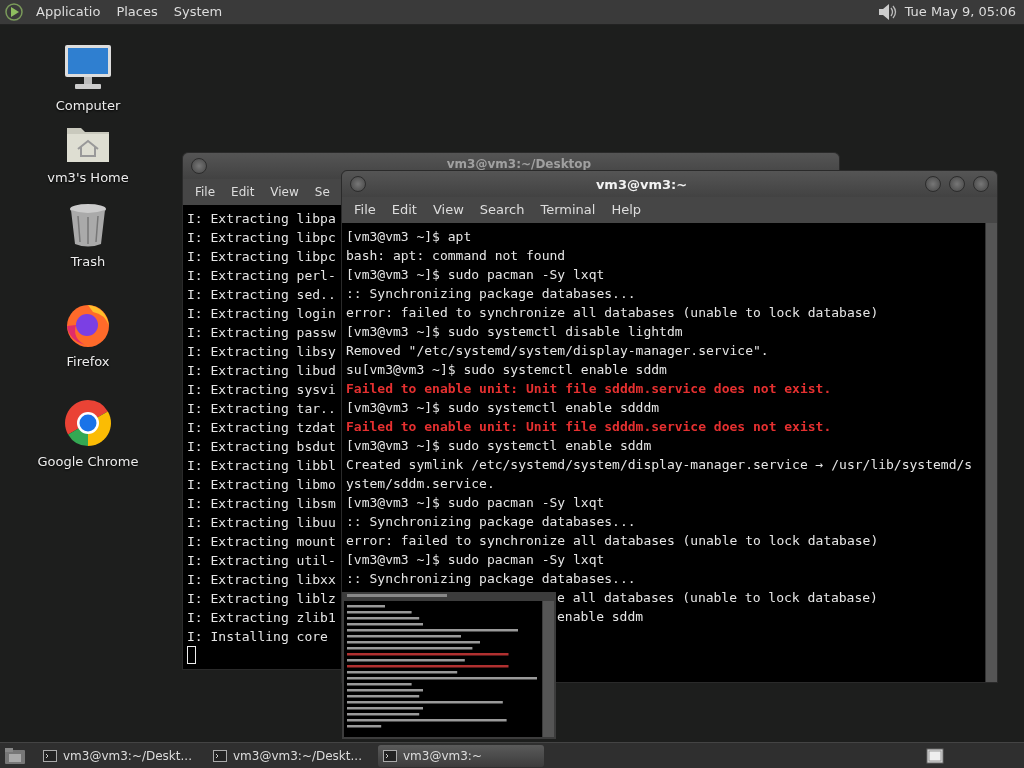  Describe the element at coordinates (261, 580) in the screenshot. I see `terminal-line: I: Extracting libxx` at that location.